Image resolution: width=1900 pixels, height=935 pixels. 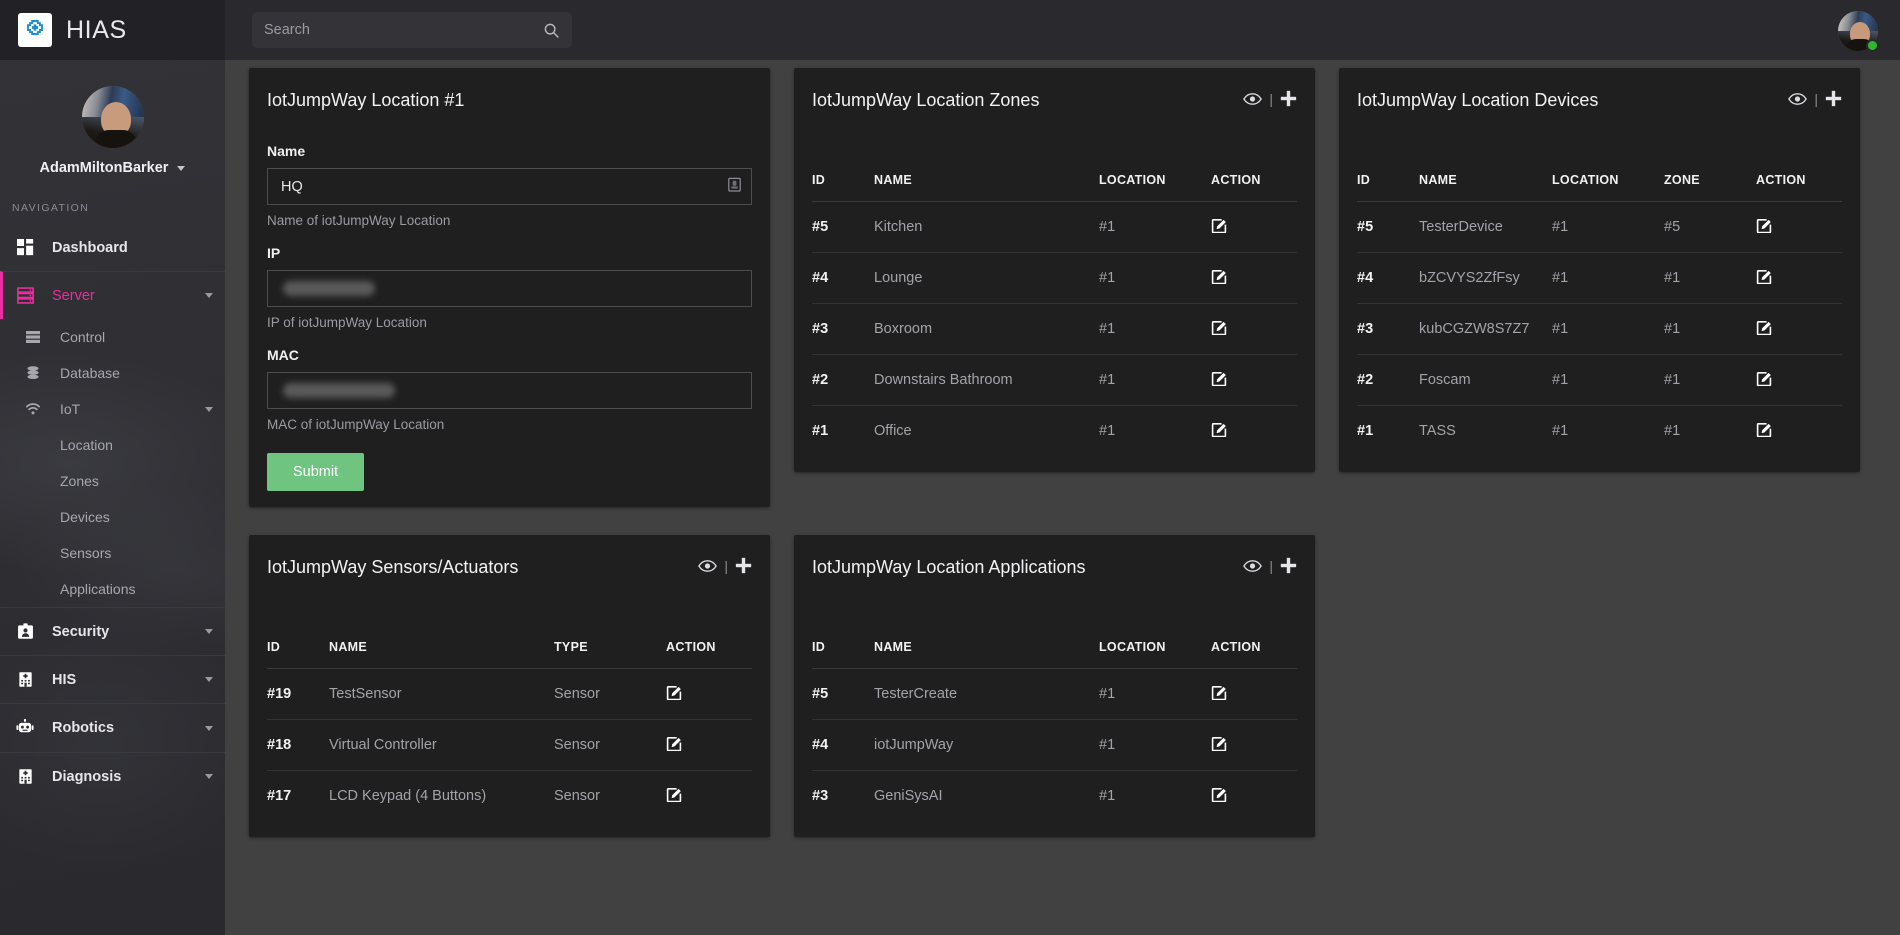 What do you see at coordinates (33, 337) in the screenshot?
I see `server-lines-icon` at bounding box center [33, 337].